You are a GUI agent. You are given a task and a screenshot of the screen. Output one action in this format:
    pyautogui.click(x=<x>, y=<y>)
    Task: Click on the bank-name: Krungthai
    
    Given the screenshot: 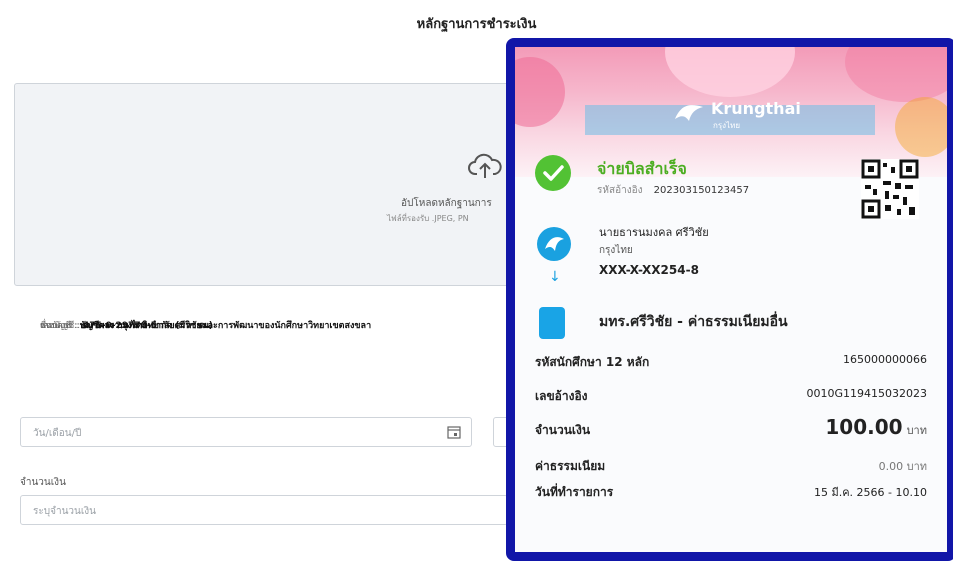 What is the action you would take?
    pyautogui.click(x=756, y=108)
    